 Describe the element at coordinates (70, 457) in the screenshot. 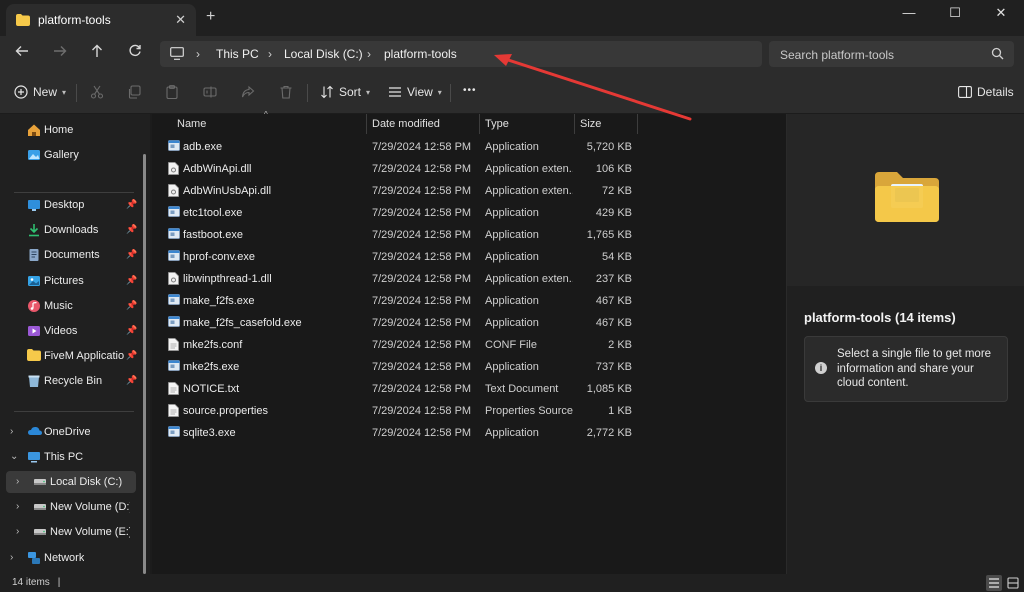

I see `sidebar-item-this-pc: ⌄ This PC` at that location.